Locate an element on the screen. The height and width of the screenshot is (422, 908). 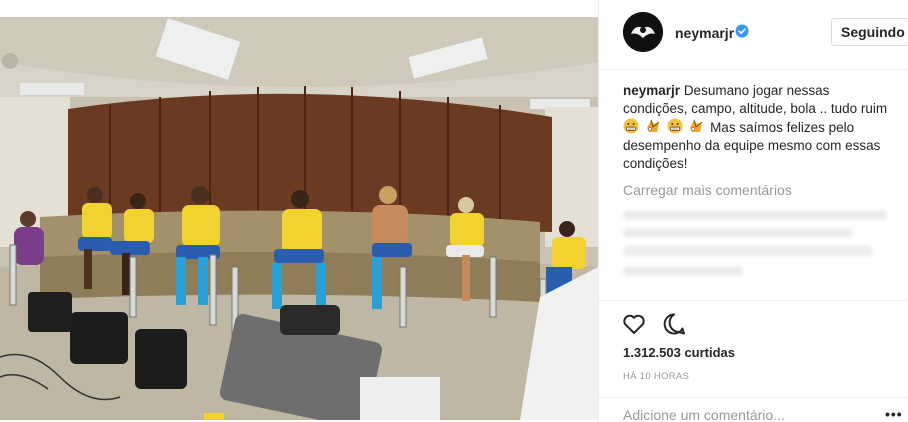
avatar is located at coordinates (643, 32).